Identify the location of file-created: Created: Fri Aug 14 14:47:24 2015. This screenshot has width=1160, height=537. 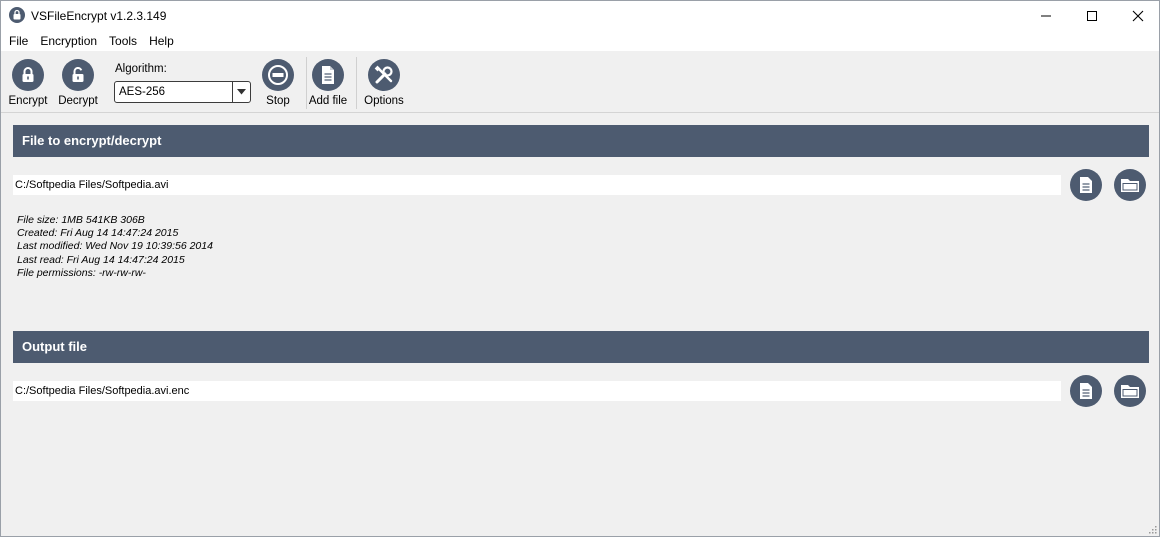
(98, 233).